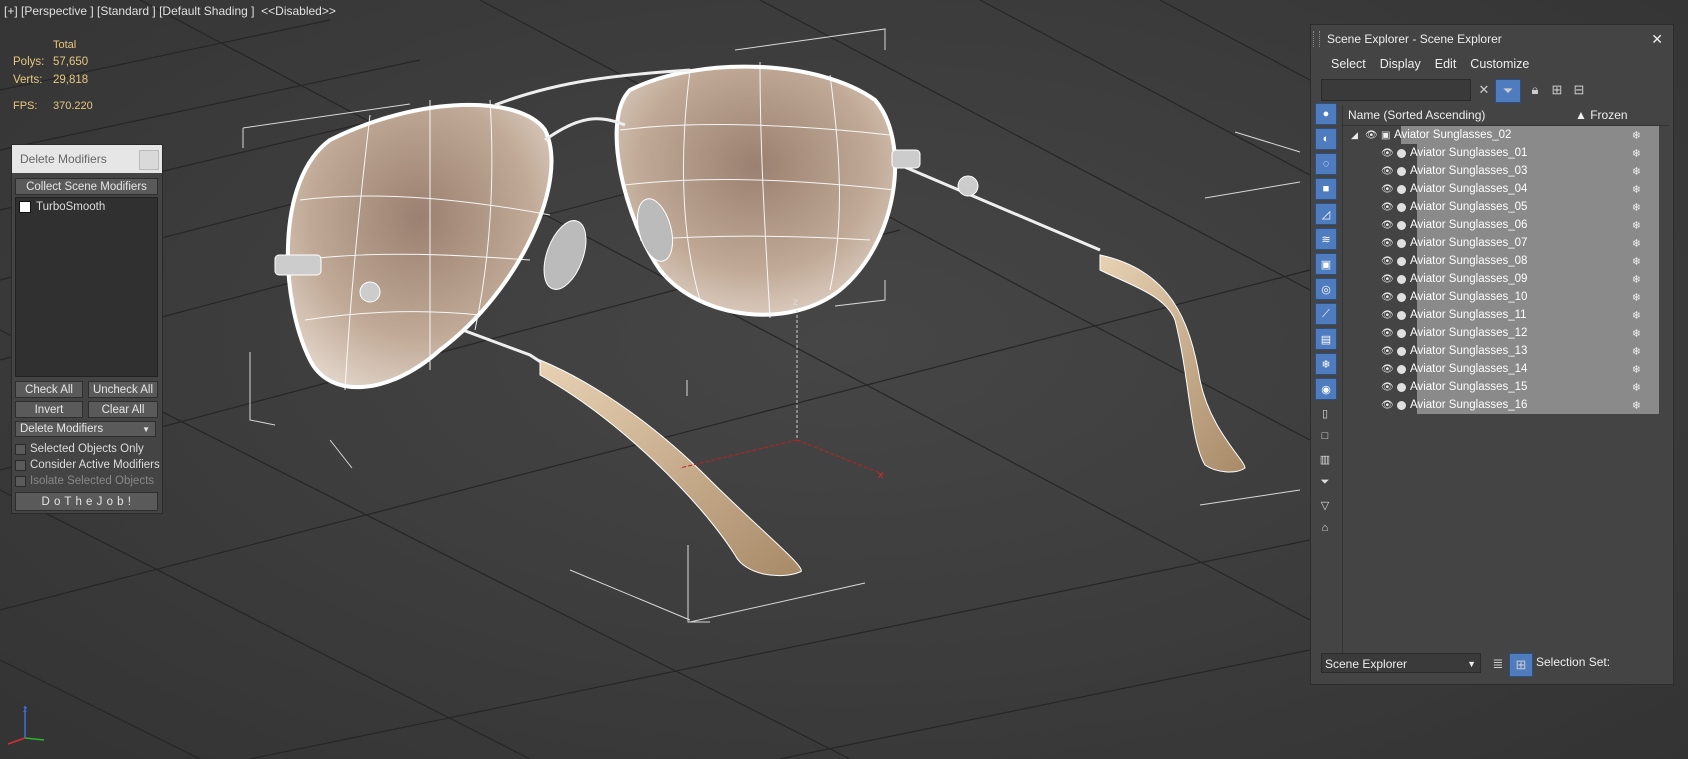 This screenshot has height=759, width=1688. What do you see at coordinates (1506, 261) in the screenshot?
I see `tree-row: 👁︎ Aviator Sunglasses_08 ❄` at bounding box center [1506, 261].